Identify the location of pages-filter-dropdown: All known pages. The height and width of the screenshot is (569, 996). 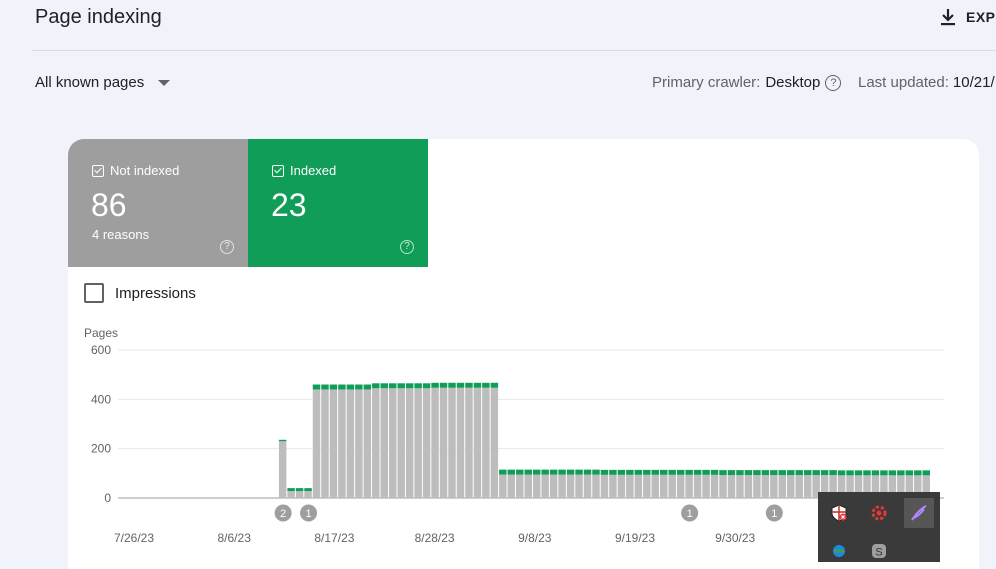
(103, 82).